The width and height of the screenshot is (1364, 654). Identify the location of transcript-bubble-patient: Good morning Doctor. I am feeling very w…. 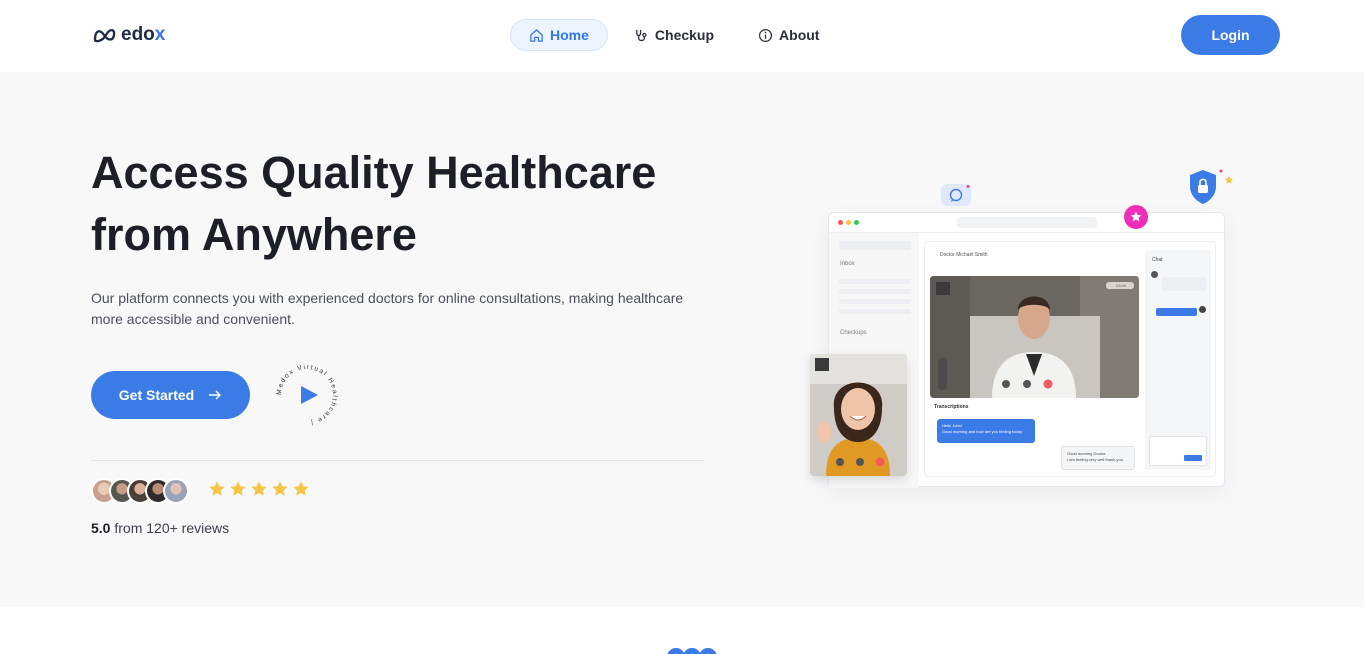
(1098, 458).